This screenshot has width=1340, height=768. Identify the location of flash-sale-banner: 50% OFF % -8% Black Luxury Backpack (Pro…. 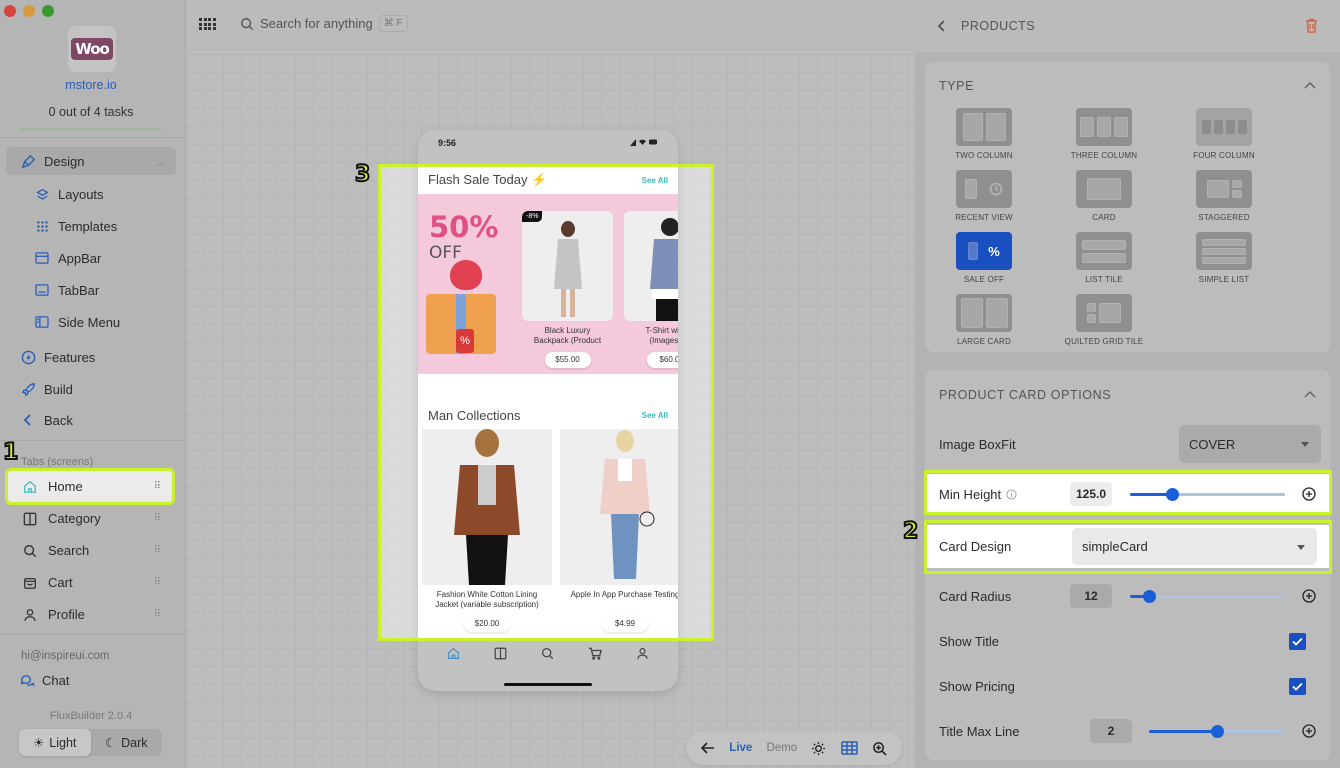
(548, 284).